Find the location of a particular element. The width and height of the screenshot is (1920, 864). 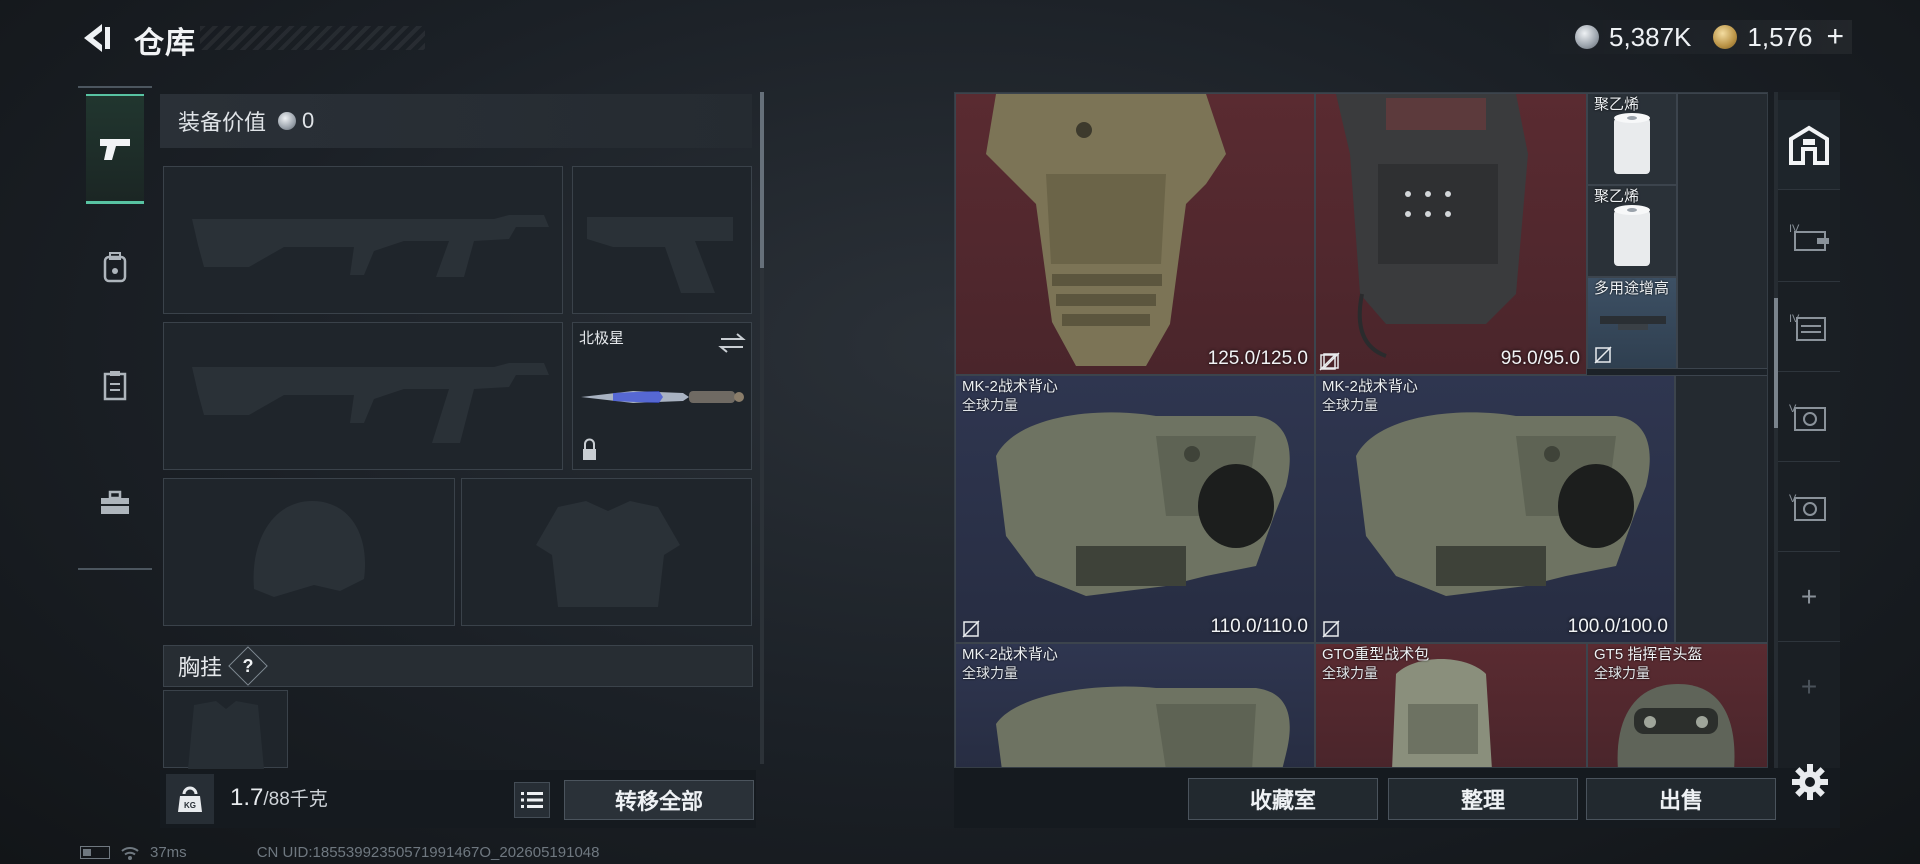

list-icon is located at coordinates (532, 800).